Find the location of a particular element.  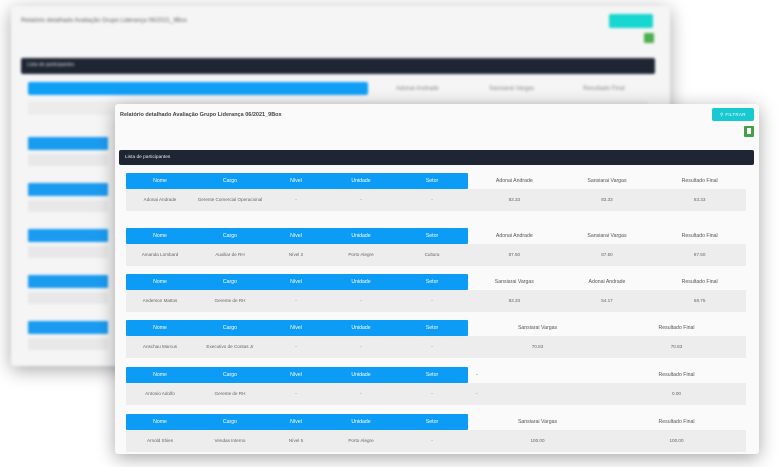

filter-button: ⚲ FILTRAR is located at coordinates (733, 114).